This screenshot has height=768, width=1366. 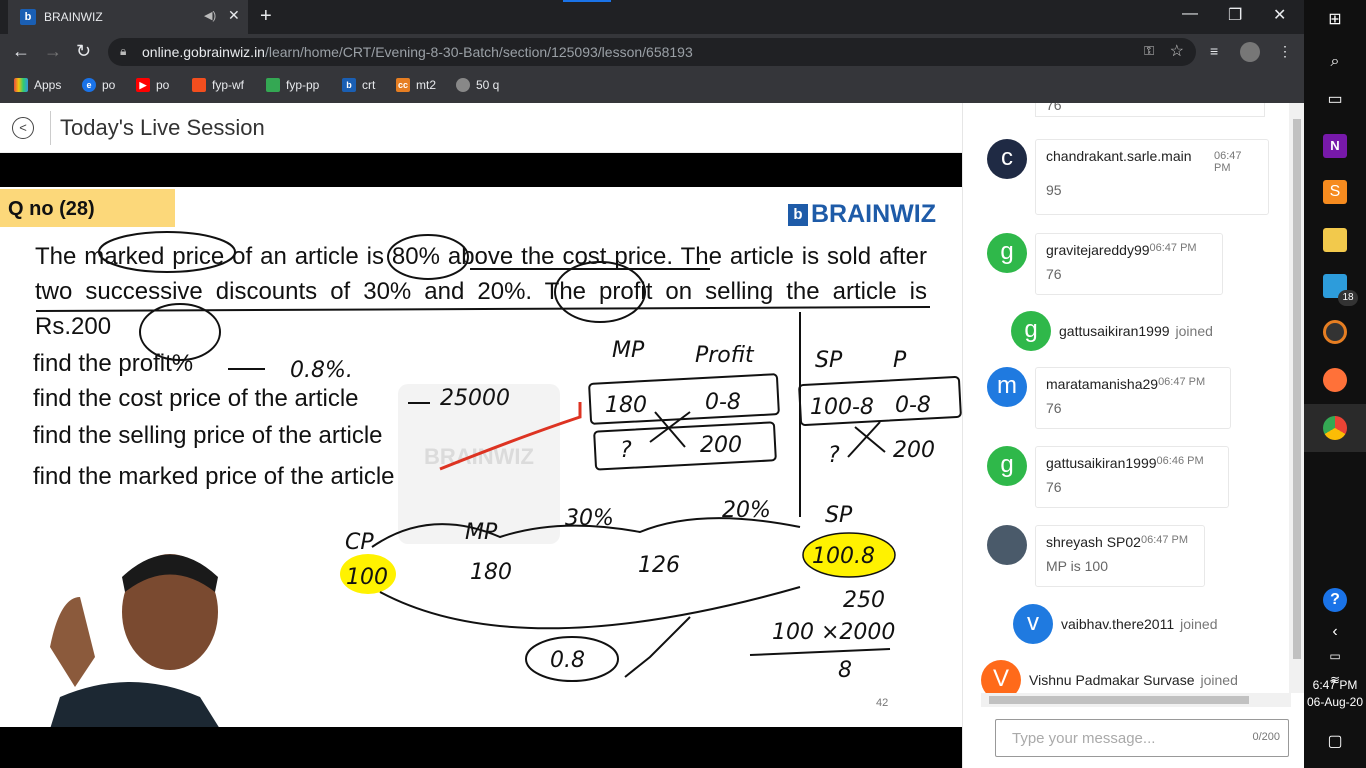 What do you see at coordinates (23, 128) in the screenshot?
I see `back-circle-icon: <` at bounding box center [23, 128].